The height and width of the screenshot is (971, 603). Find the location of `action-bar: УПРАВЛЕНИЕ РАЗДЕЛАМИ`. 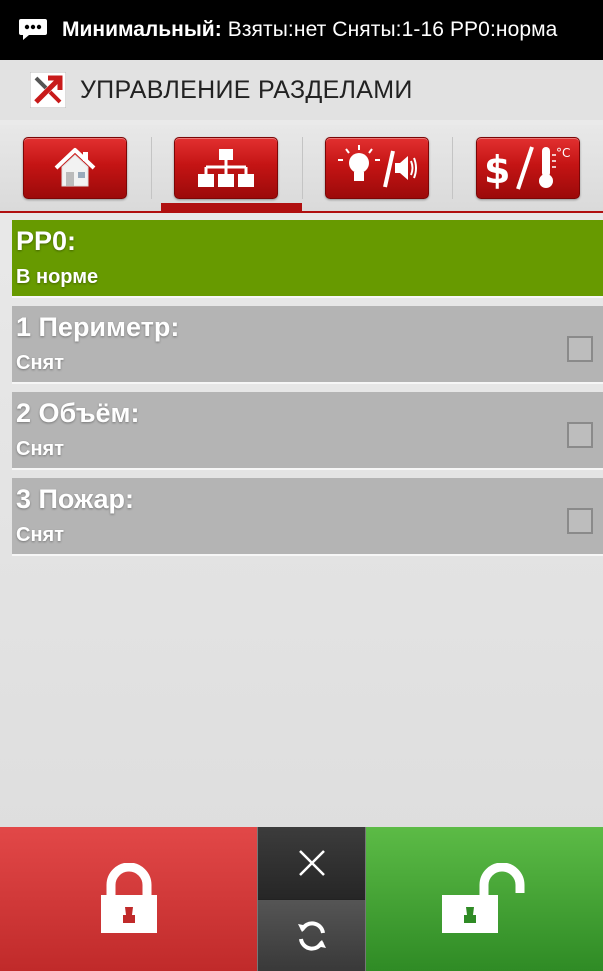

action-bar: УПРАВЛЕНИЕ РАЗДЕЛАМИ is located at coordinates (301, 90).